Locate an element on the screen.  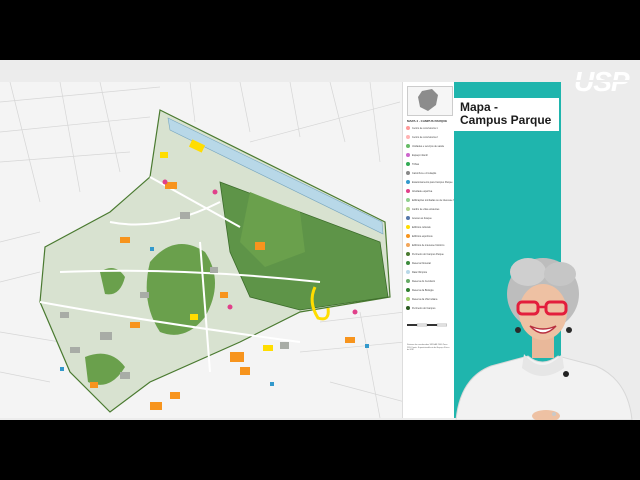
legend-label: Atividade esportiva is located at coordinates (422, 191).